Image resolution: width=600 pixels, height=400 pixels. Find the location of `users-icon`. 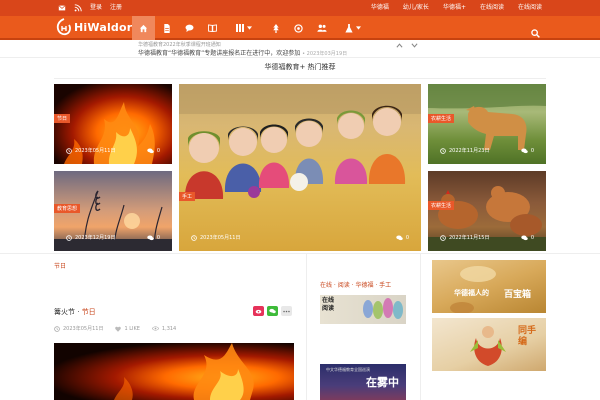

users-icon is located at coordinates (321, 28).